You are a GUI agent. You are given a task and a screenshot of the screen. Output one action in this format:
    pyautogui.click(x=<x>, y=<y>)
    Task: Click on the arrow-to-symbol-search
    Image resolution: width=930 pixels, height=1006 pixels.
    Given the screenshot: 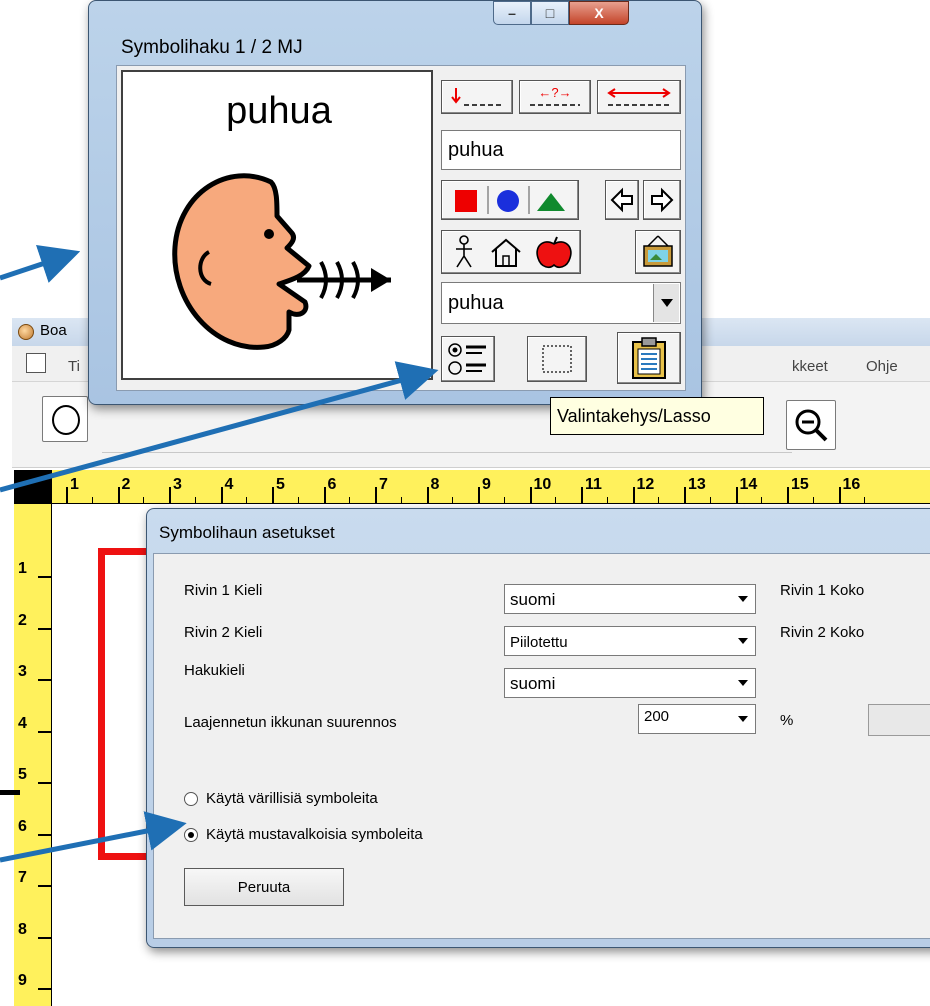 What is the action you would take?
    pyautogui.click(x=40, y=263)
    